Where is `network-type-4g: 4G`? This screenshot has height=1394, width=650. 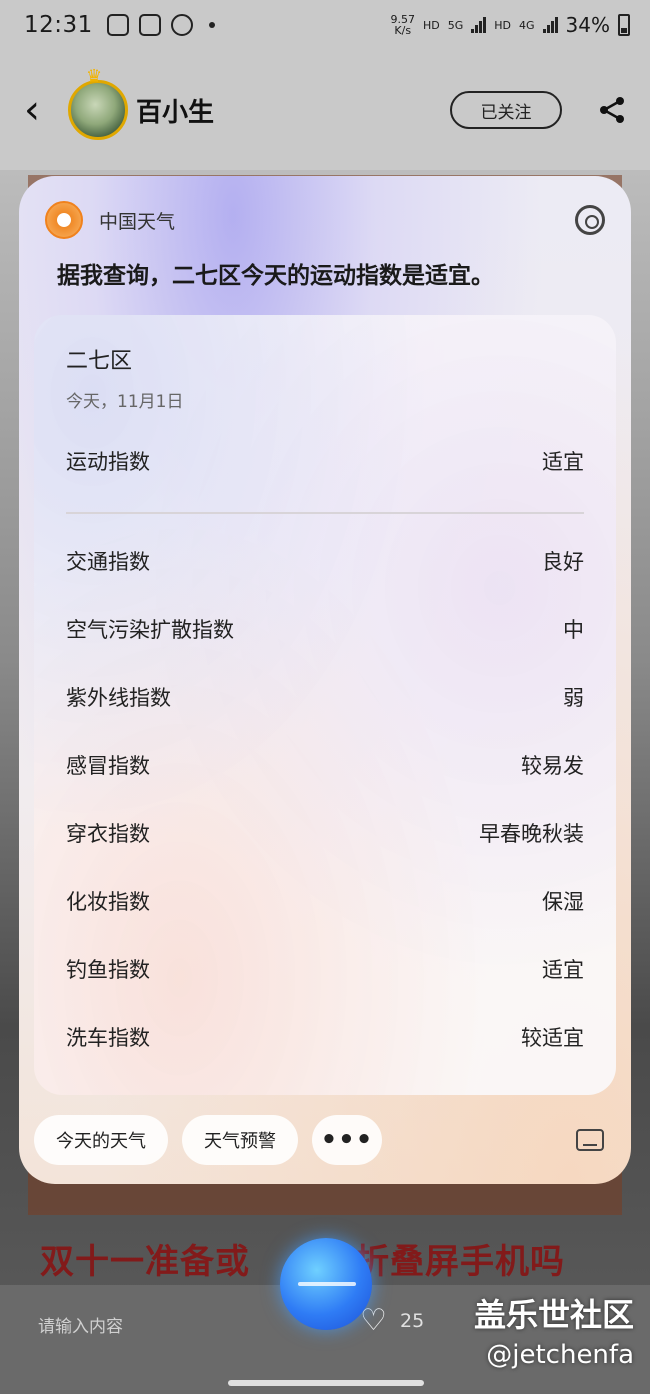
network-type-4g: 4G is located at coordinates (527, 25).